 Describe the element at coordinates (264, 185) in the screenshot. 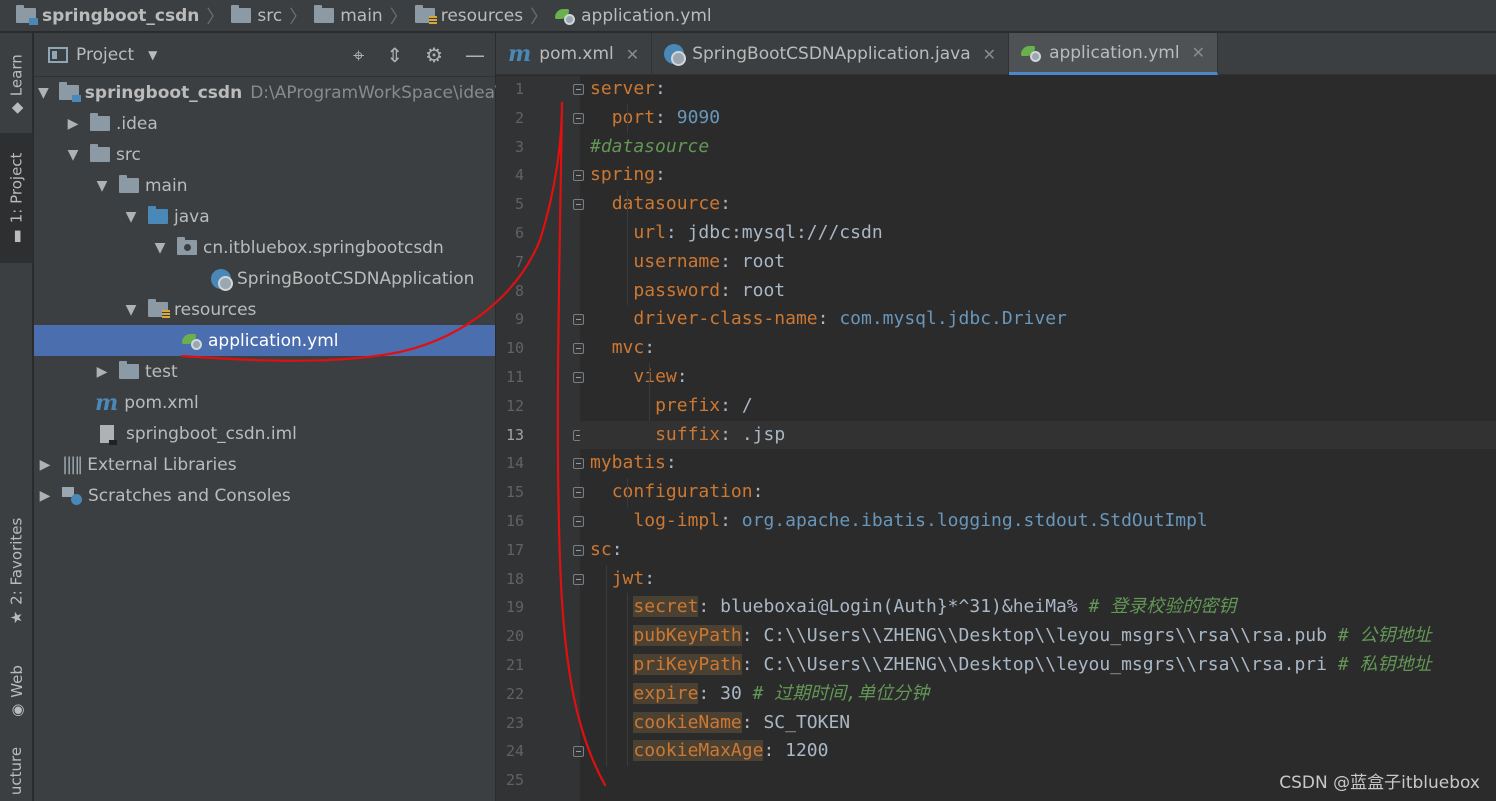

I see `tree-item-main: ▼ main` at that location.